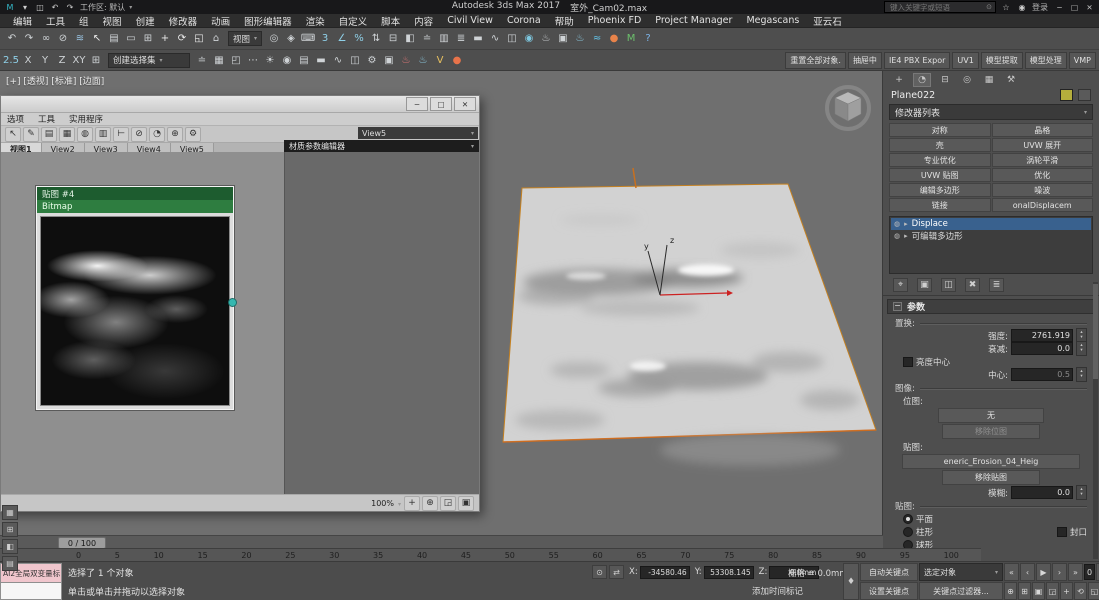 The height and width of the screenshot is (600, 1099). Describe the element at coordinates (25, 7) in the screenshot. I see `quick-menu-icon: ▾` at that location.